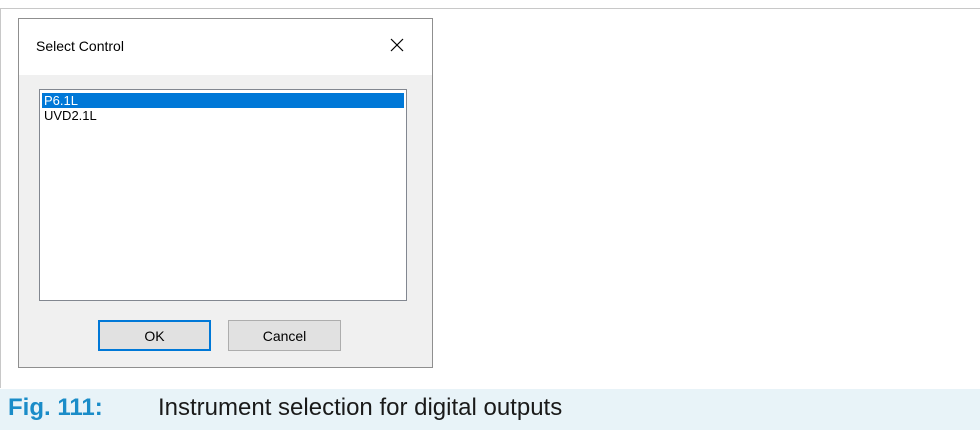  I want to click on cancel-button: Cancel, so click(284, 335).